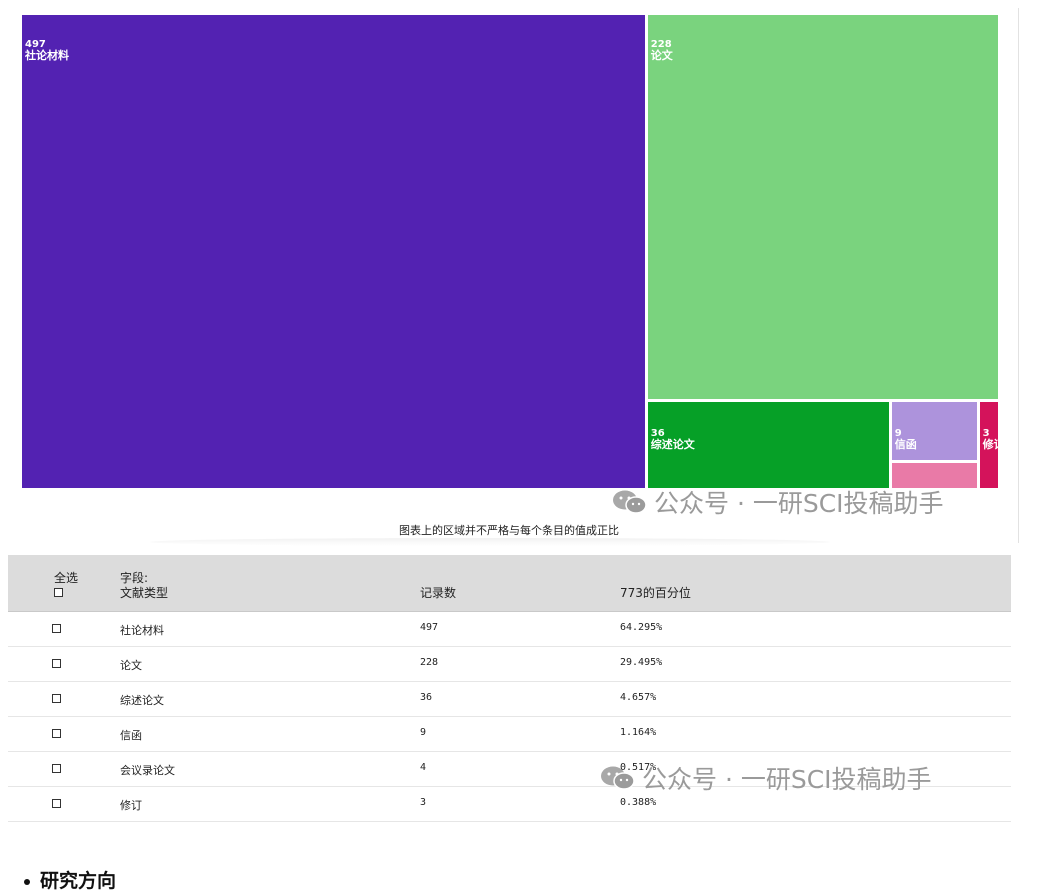 The image size is (1040, 893). What do you see at coordinates (509, 629) in the screenshot?
I see `table-row: 社论材料 497 64.295%` at bounding box center [509, 629].